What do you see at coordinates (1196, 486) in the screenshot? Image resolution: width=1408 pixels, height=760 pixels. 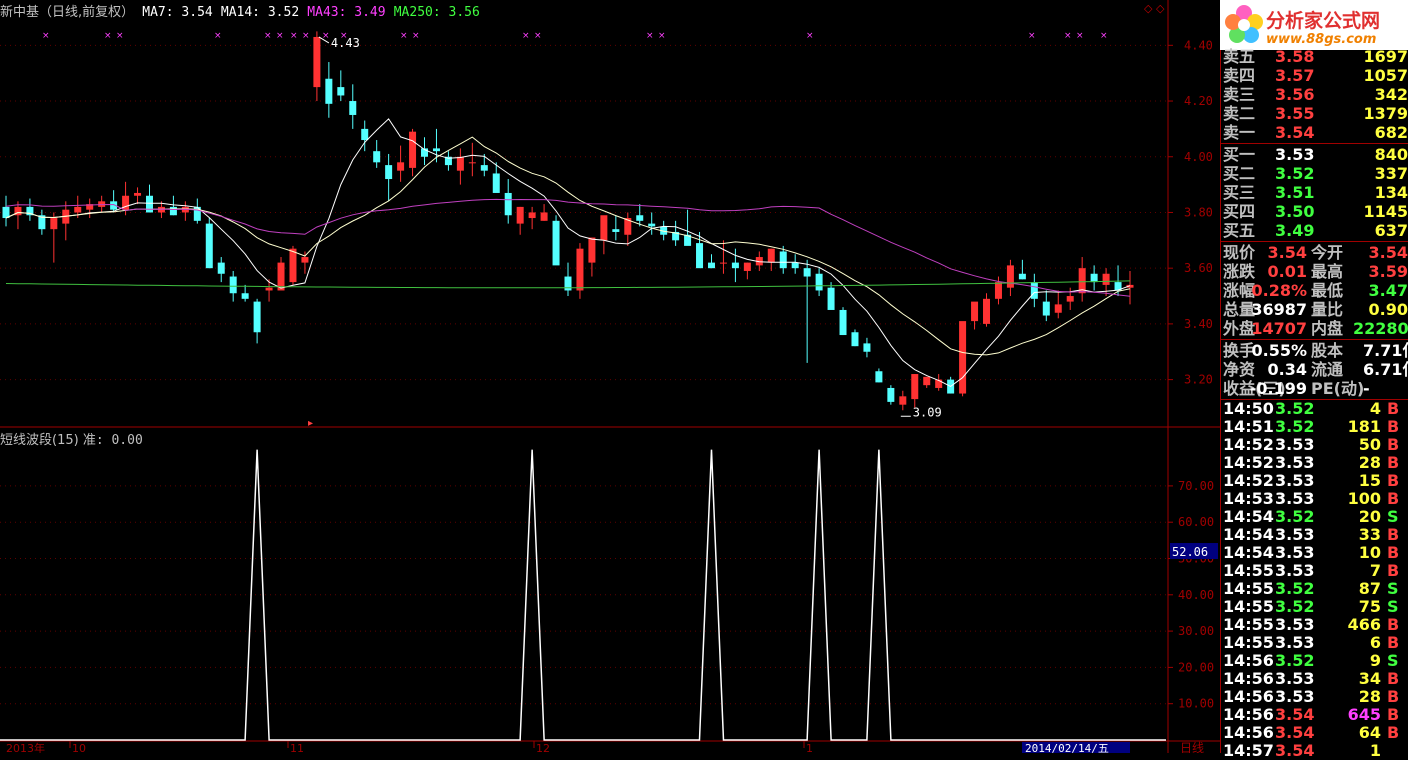 I see `indicator-tick-label: 70.00` at bounding box center [1196, 486].